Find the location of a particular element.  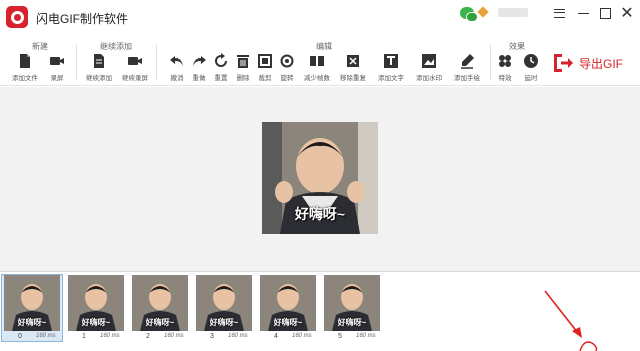

playback-controls is located at coordinates (470, 347).